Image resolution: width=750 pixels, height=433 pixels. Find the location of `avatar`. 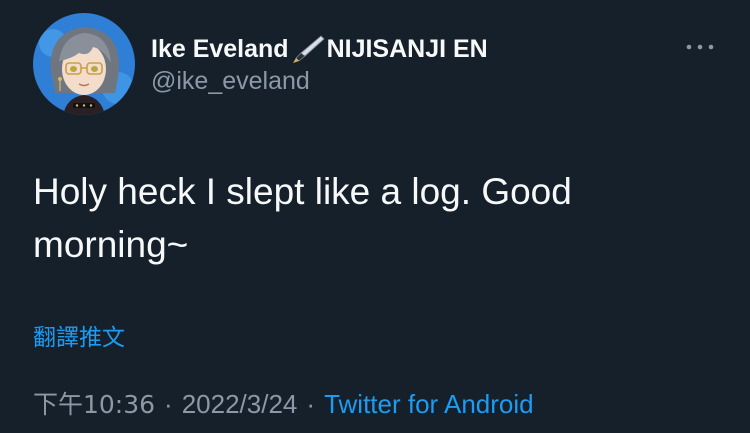

avatar is located at coordinates (84, 64).